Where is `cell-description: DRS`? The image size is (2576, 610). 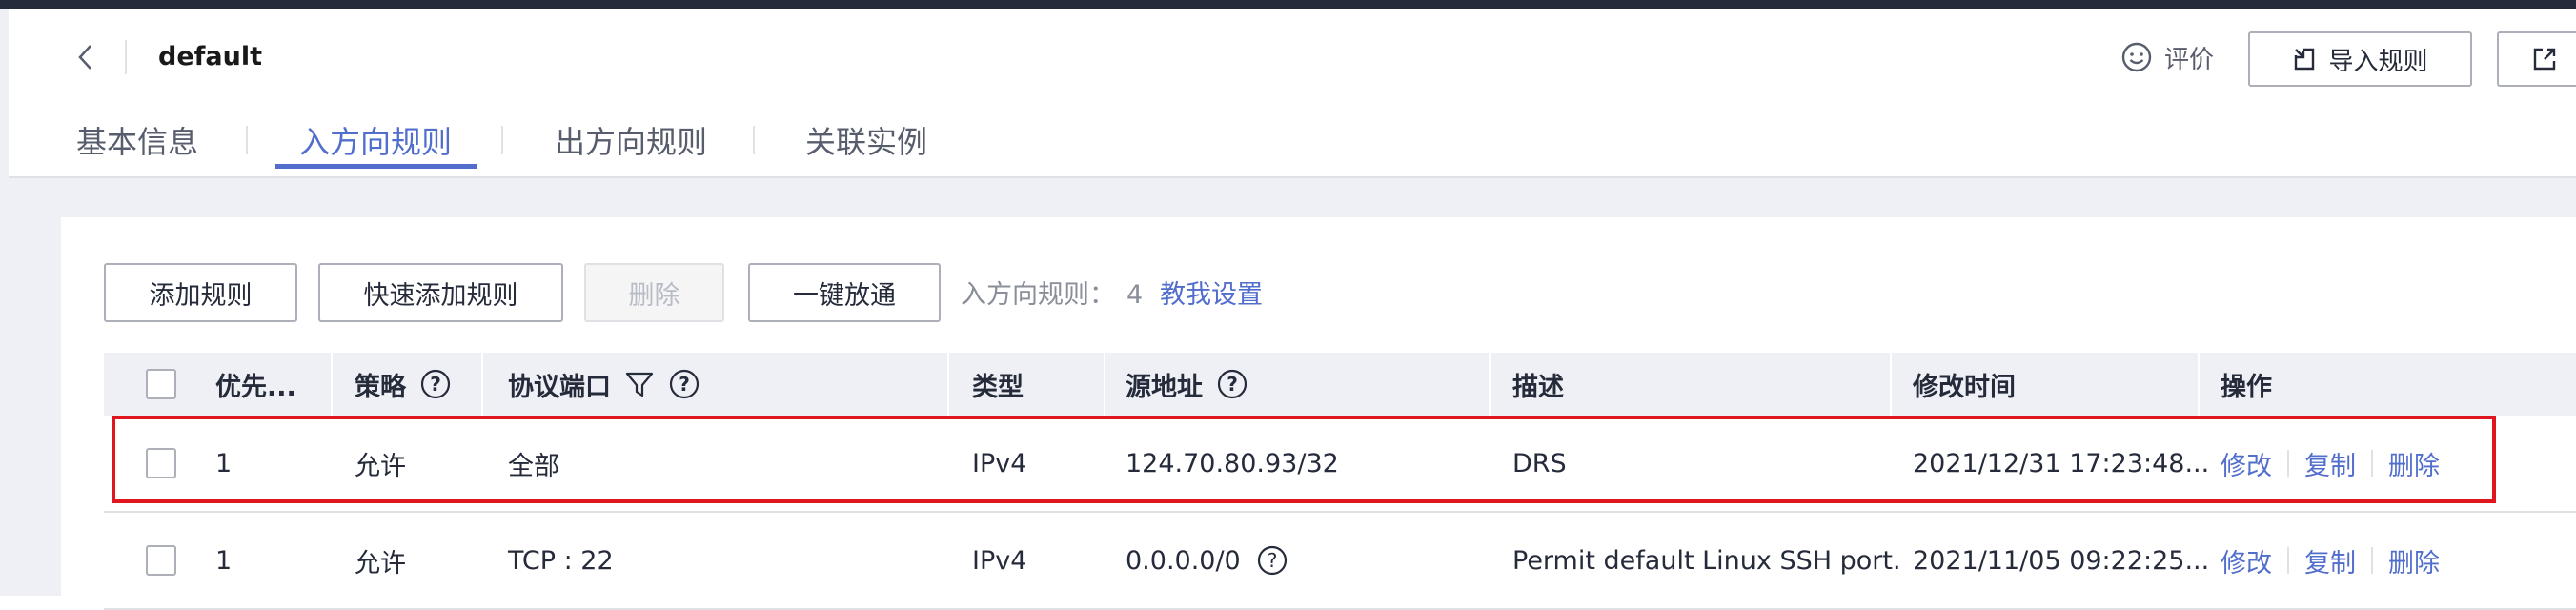 cell-description: DRS is located at coordinates (1539, 463).